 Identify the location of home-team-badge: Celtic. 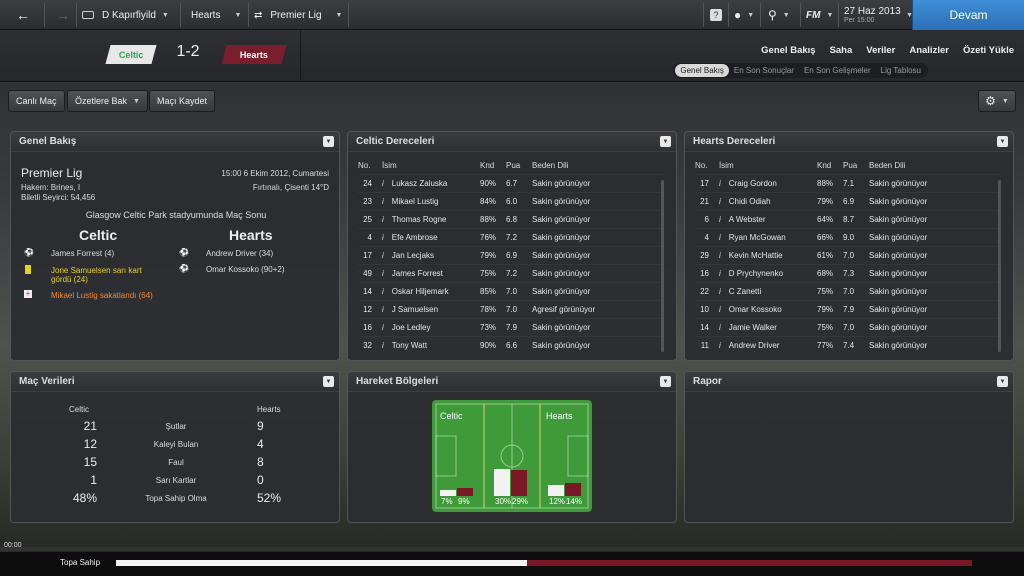
(131, 54).